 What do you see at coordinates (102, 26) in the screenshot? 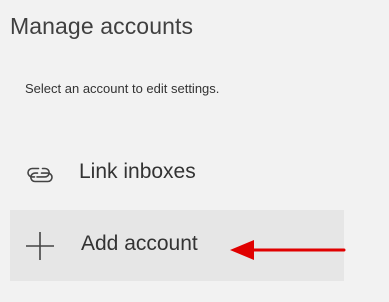
I see `page-title: Manage accounts` at bounding box center [102, 26].